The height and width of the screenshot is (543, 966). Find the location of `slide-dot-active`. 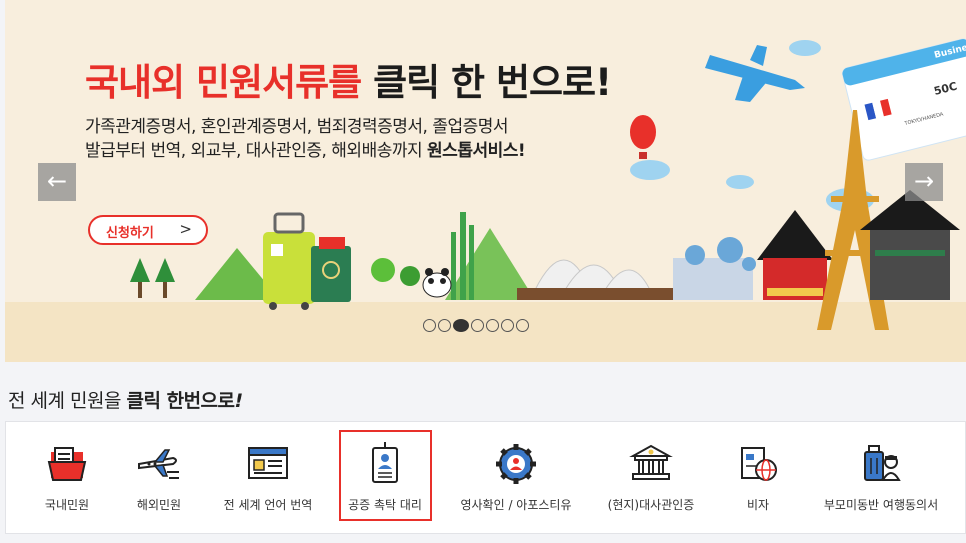

slide-dot-active is located at coordinates (461, 325).